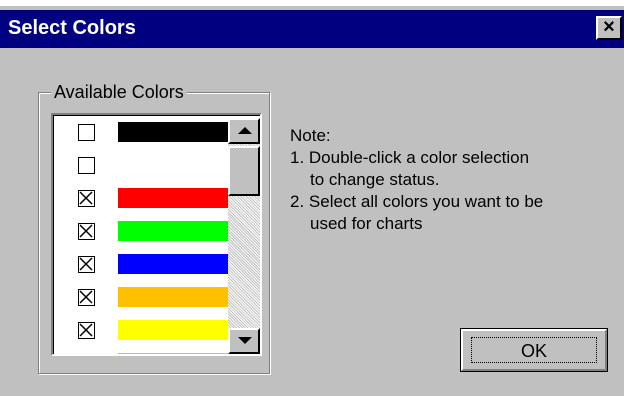 This screenshot has height=396, width=624. I want to click on scroll-down-button, so click(244, 341).